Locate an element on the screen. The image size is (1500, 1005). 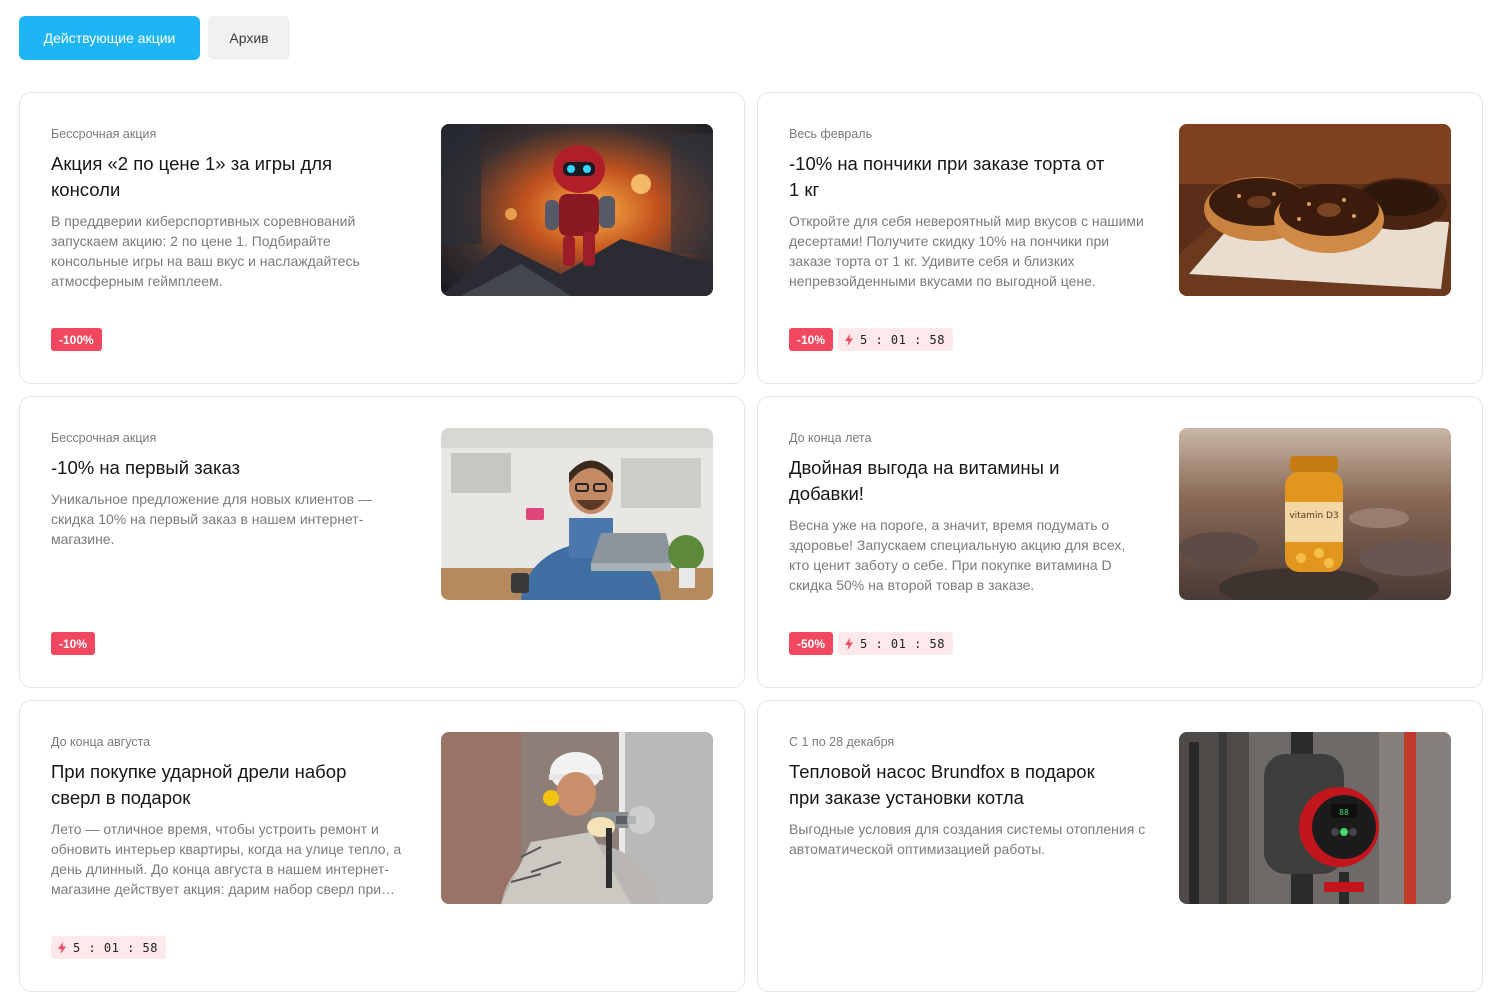
worker-drill-image is located at coordinates (577, 818).